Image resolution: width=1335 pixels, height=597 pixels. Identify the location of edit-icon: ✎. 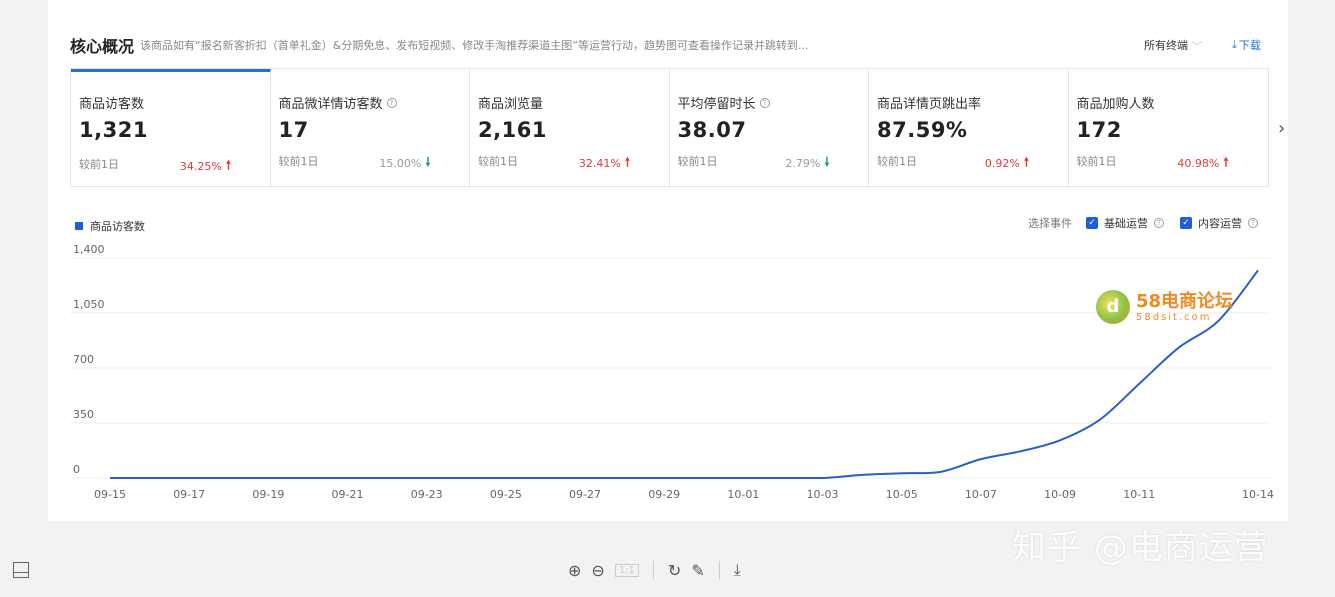
(697, 570).